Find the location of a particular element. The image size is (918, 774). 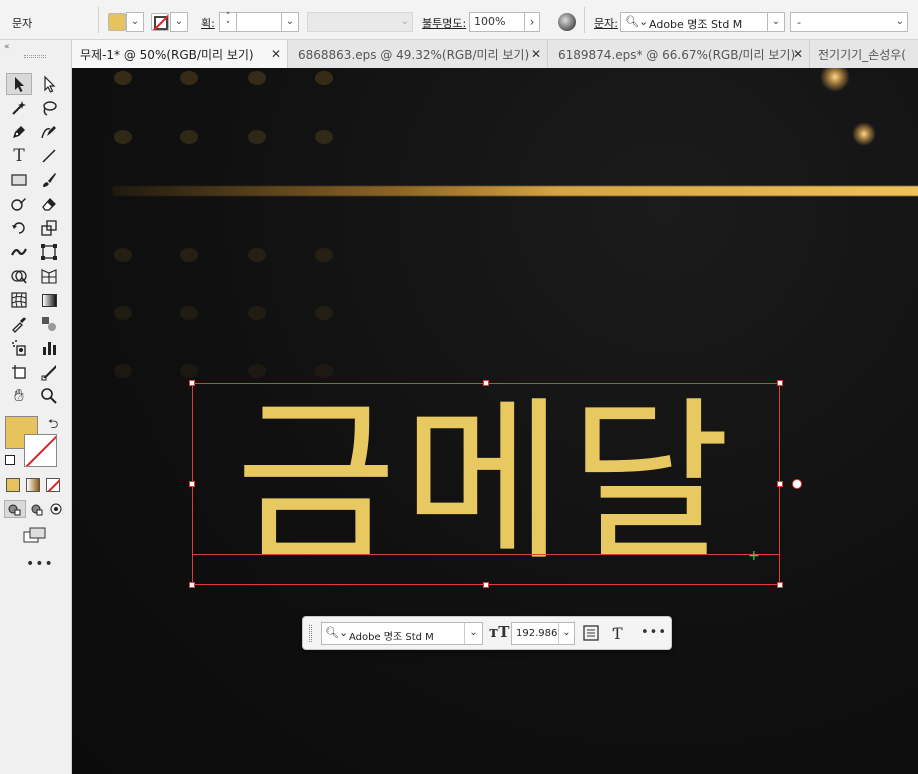

gradient-mode-button is located at coordinates (33, 485).